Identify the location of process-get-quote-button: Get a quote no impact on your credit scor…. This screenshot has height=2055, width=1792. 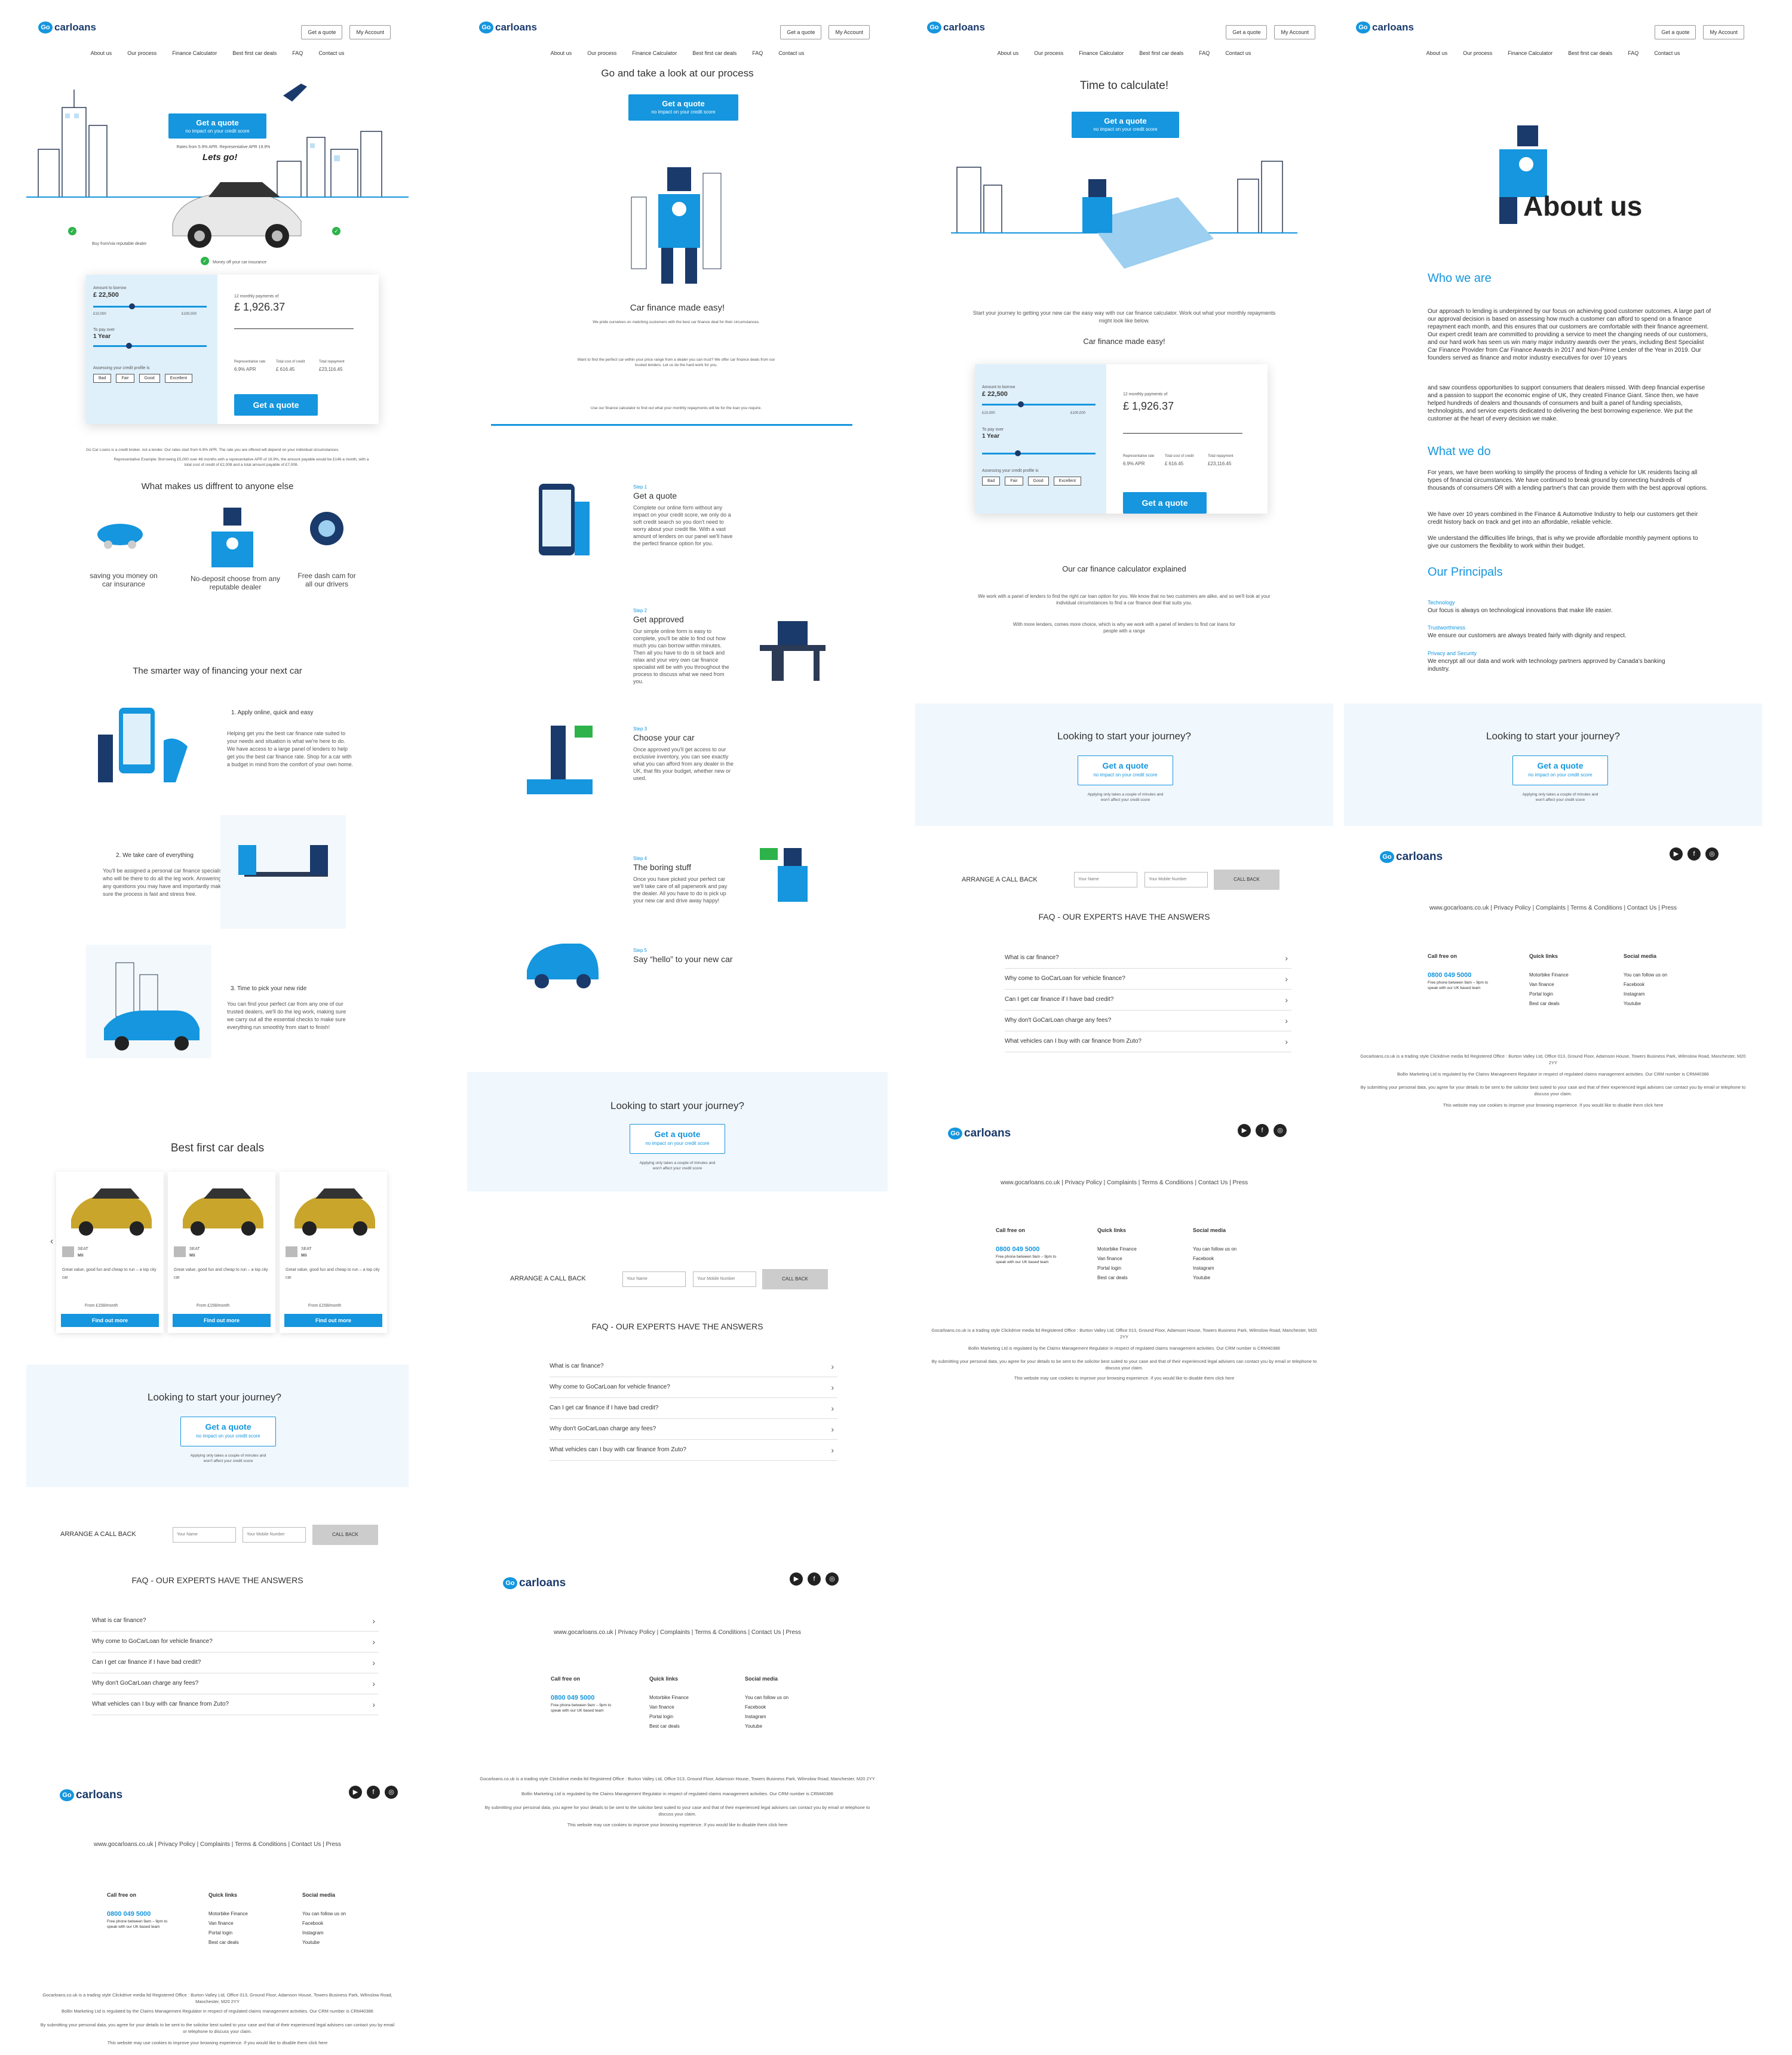
(683, 107).